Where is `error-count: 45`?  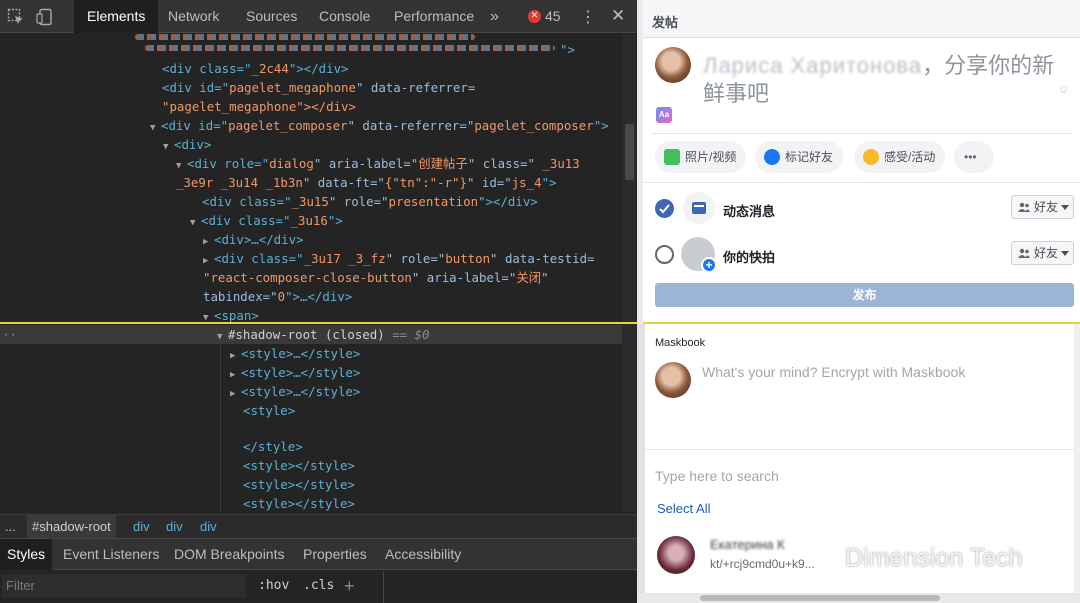 error-count: 45 is located at coordinates (553, 16).